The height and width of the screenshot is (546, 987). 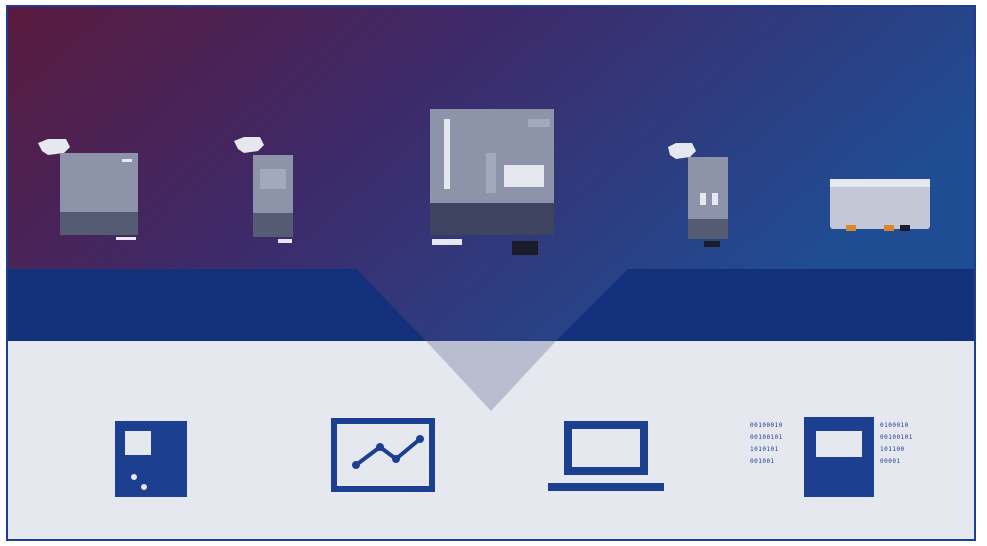 I want to click on device-5-box-enclosure-icon, so click(x=880, y=205).